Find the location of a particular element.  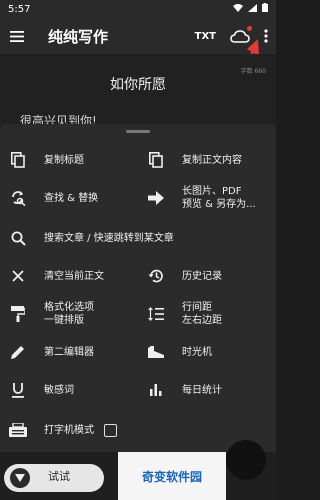

search-articles-label: 搜索文章 / 快速跳转到某文章 is located at coordinates (109, 238).